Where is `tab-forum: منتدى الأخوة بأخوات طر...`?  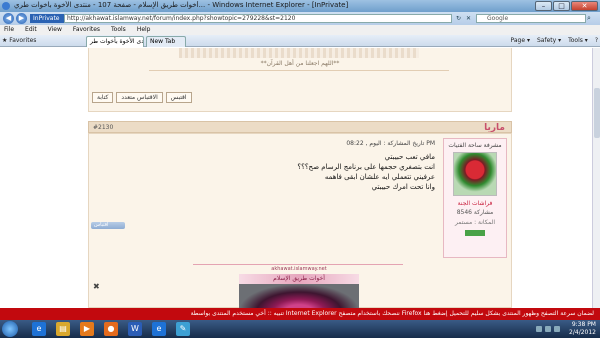 tab-forum: منتدى الأخوة بأخوات طر... is located at coordinates (115, 41).